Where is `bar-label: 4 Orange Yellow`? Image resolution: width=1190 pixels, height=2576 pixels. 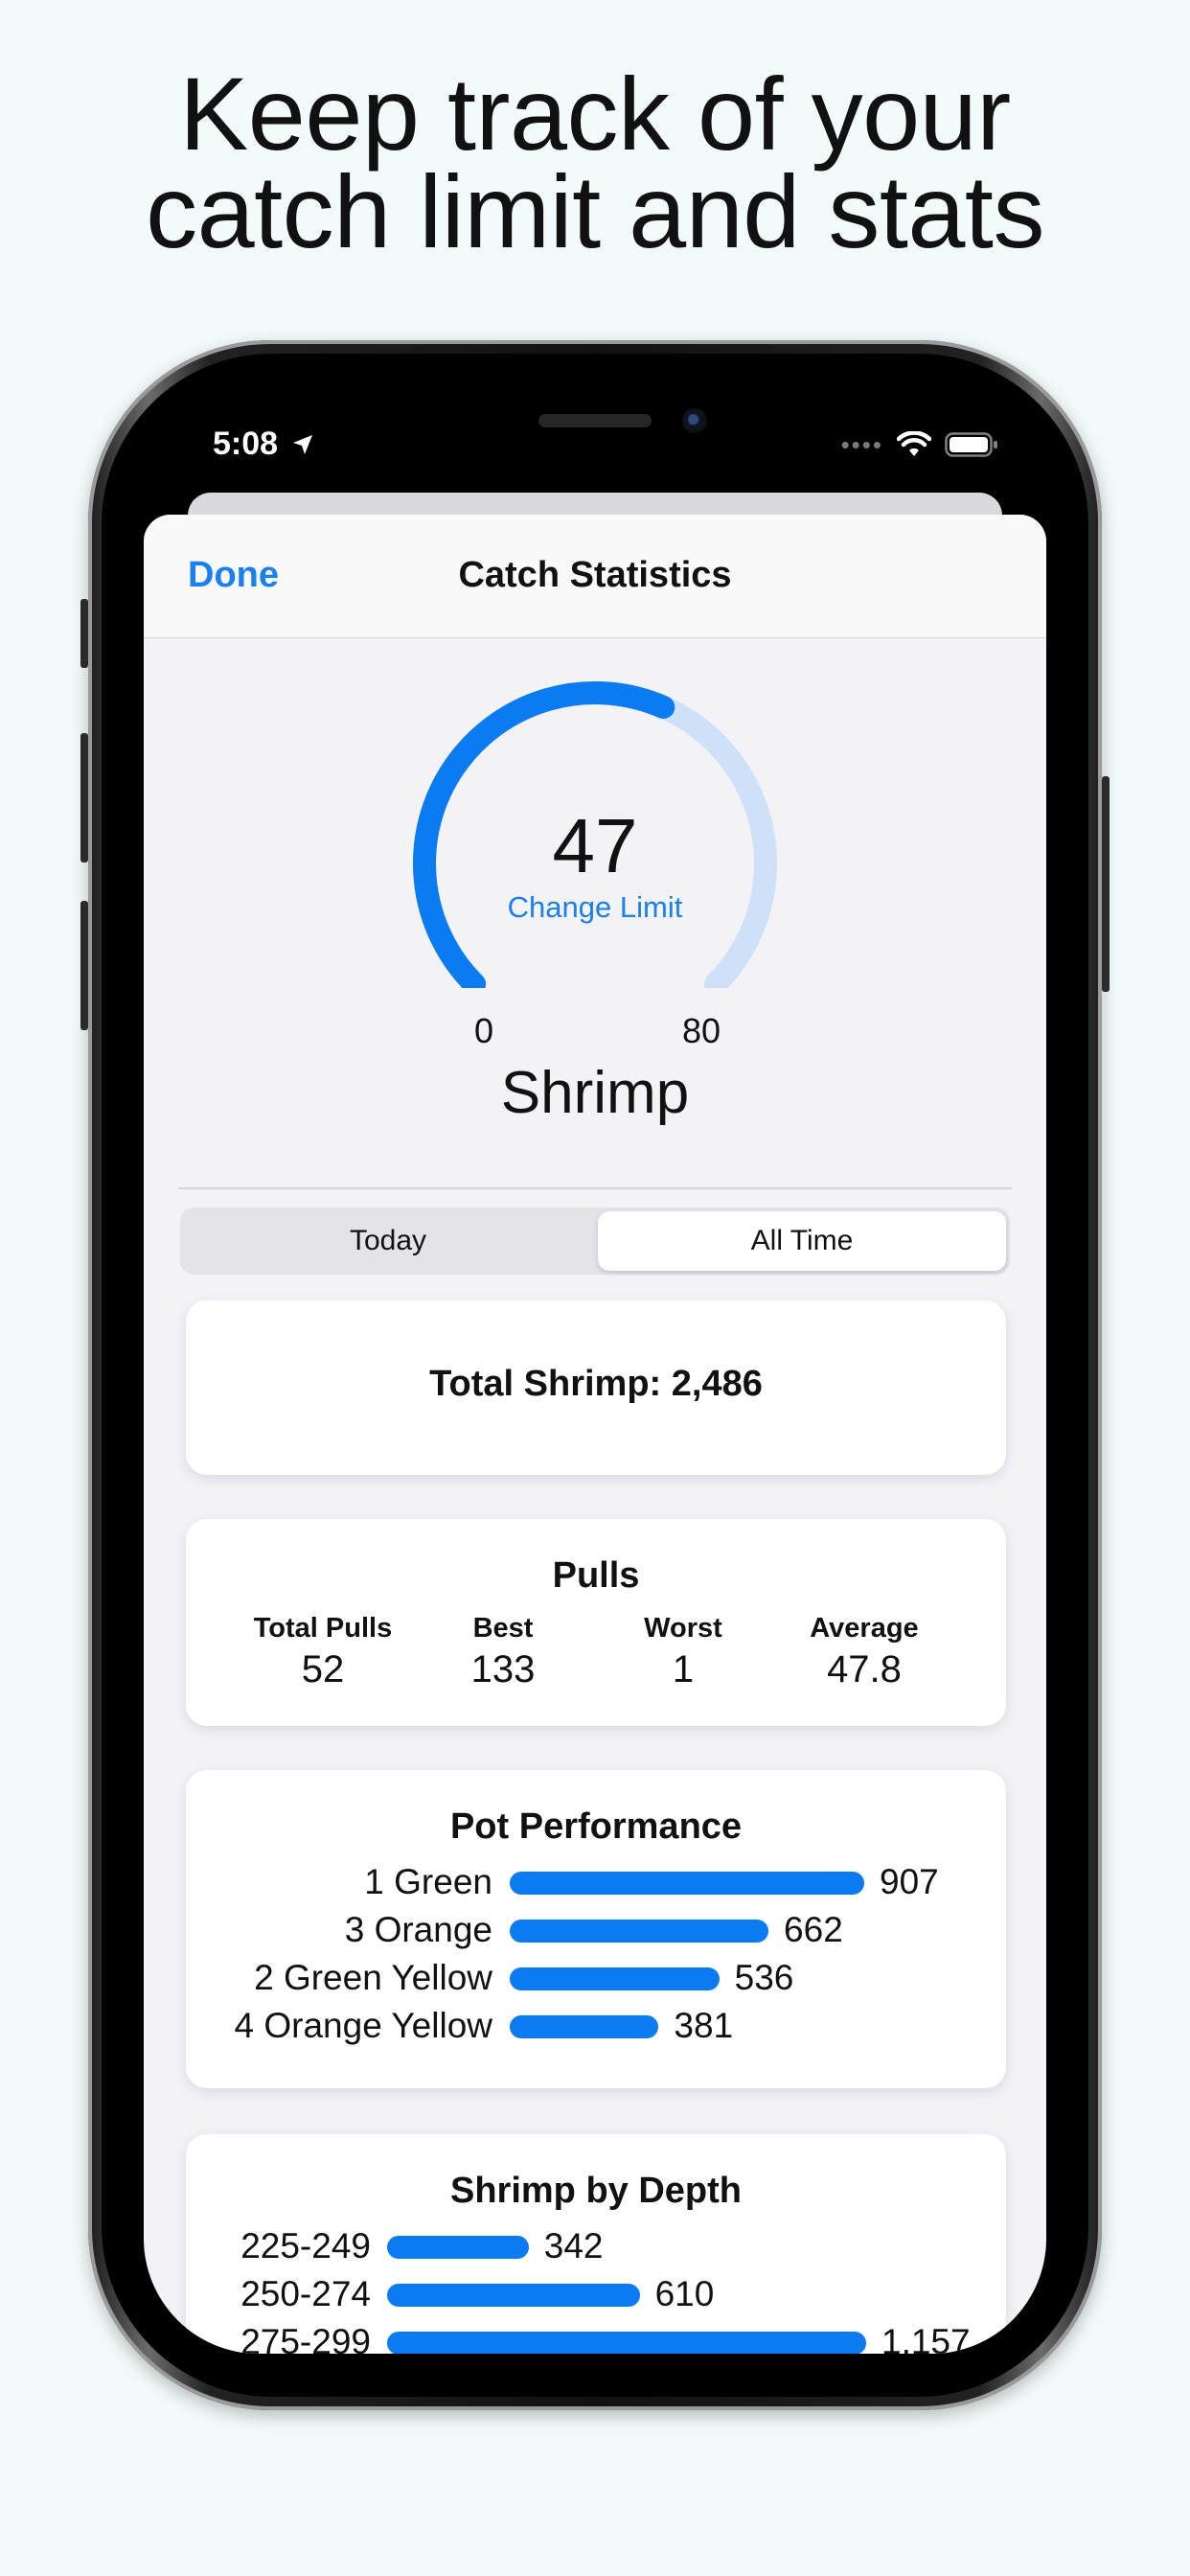 bar-label: 4 Orange Yellow is located at coordinates (363, 2026).